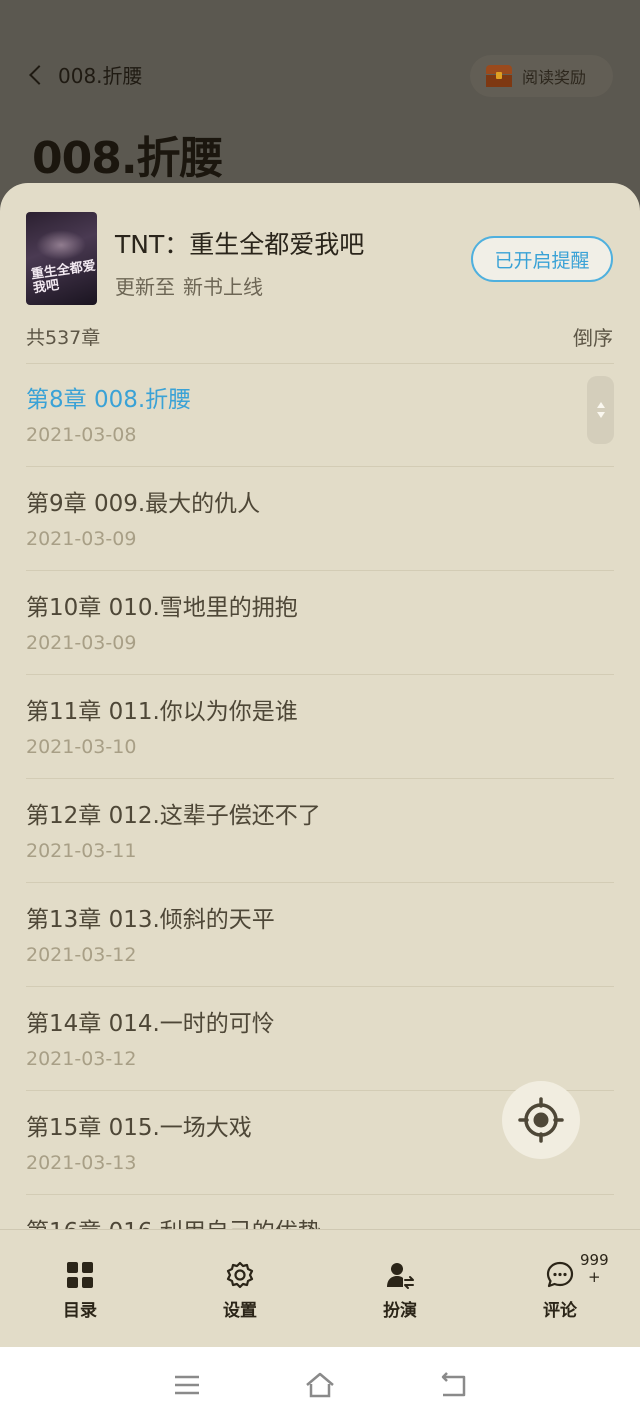 The width and height of the screenshot is (640, 1422). What do you see at coordinates (150, 920) in the screenshot?
I see `chapter-title: 第13章 013.倾斜的天平` at bounding box center [150, 920].